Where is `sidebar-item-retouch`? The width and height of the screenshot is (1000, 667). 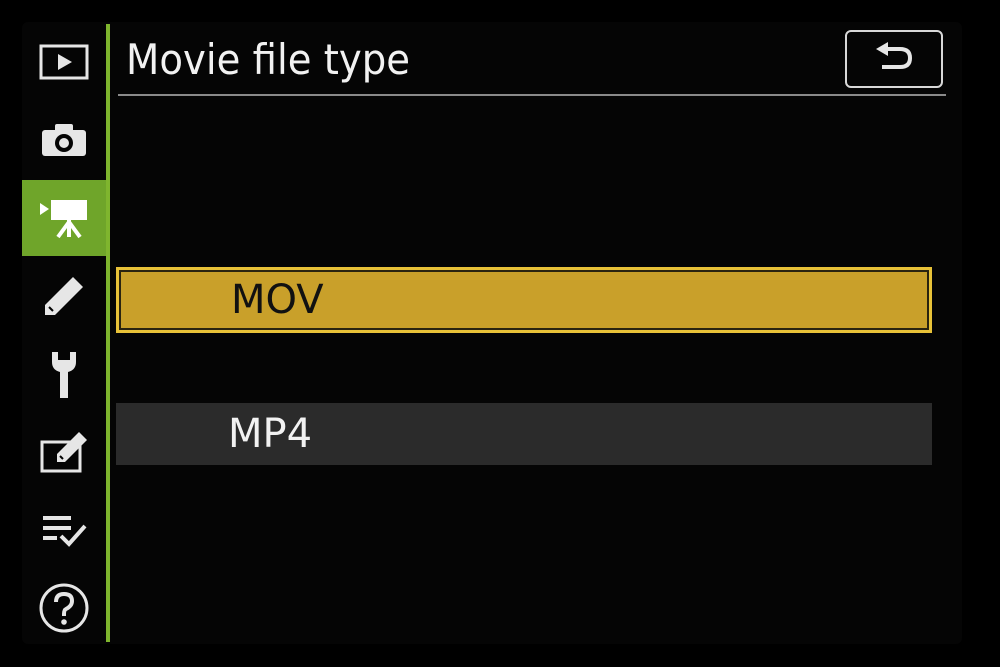
sidebar-item-retouch is located at coordinates (64, 452).